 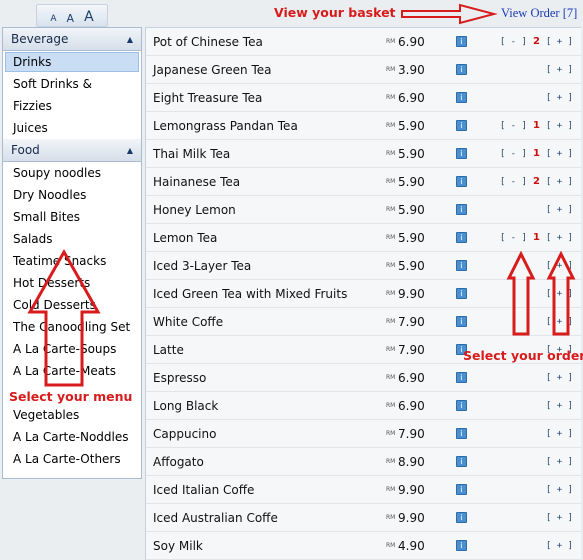 What do you see at coordinates (72, 239) in the screenshot?
I see `sidebar-item: Salads` at bounding box center [72, 239].